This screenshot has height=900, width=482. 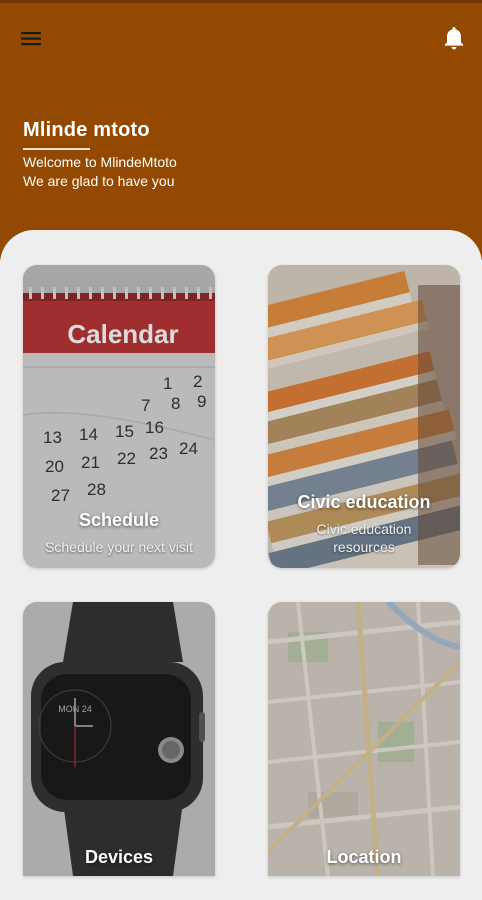 What do you see at coordinates (100, 162) in the screenshot?
I see `welcome-text: Welcome to MlindeMtoto` at bounding box center [100, 162].